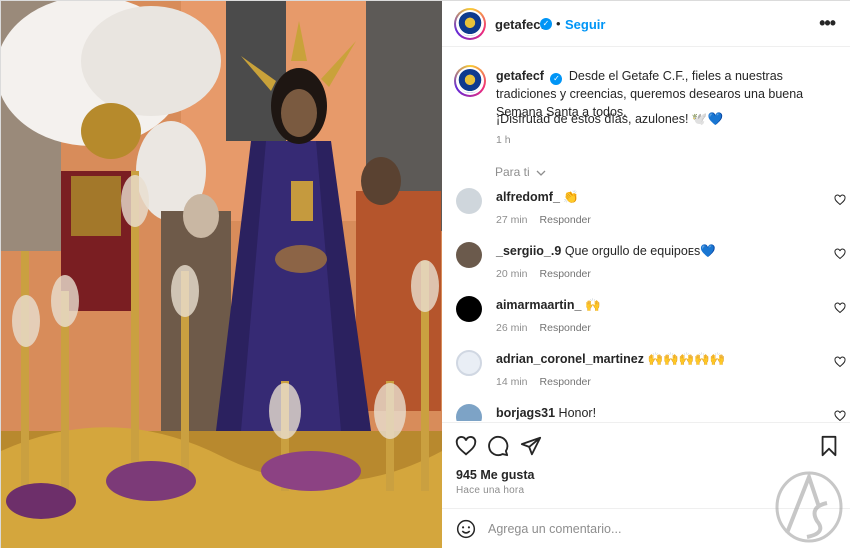  What do you see at coordinates (651, 321) in the screenshot?
I see `comment-item: aimarmaartin_ 🙌 26 min Responder` at bounding box center [651, 321].